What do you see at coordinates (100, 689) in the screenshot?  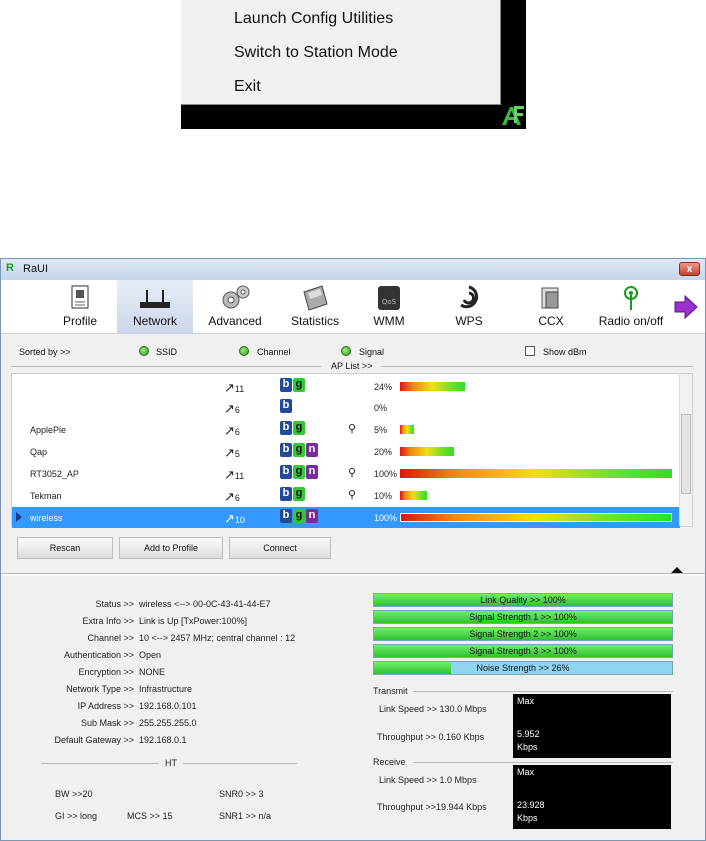 I see `network-type-key: Network Type >>` at bounding box center [100, 689].